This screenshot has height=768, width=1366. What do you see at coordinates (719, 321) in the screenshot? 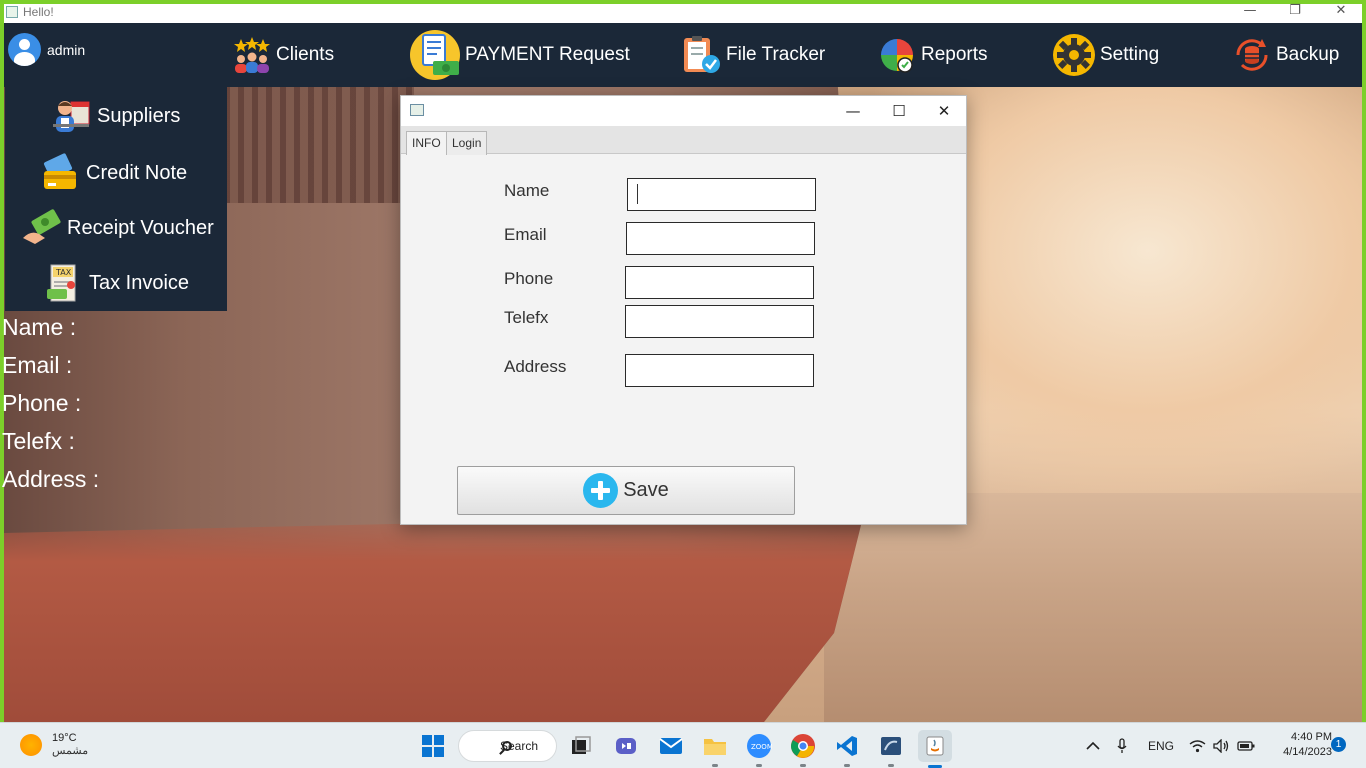
I see `telefx-input` at bounding box center [719, 321].